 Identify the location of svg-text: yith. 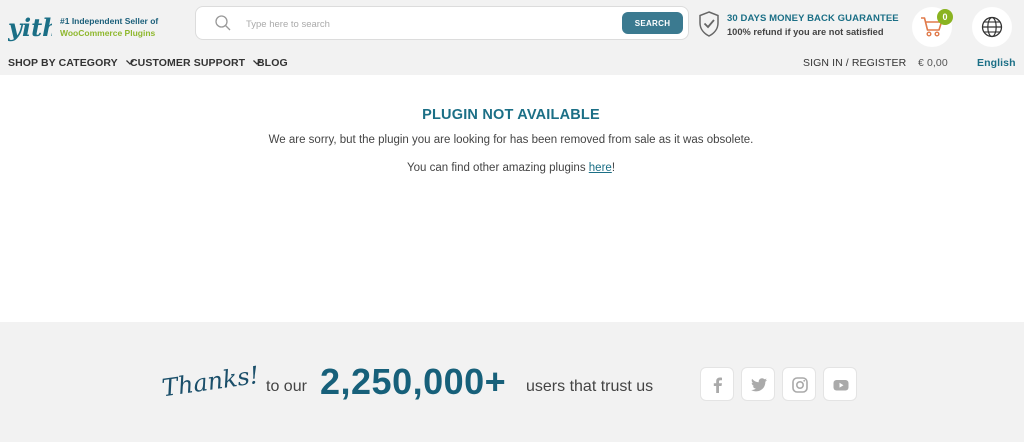
(30, 27).